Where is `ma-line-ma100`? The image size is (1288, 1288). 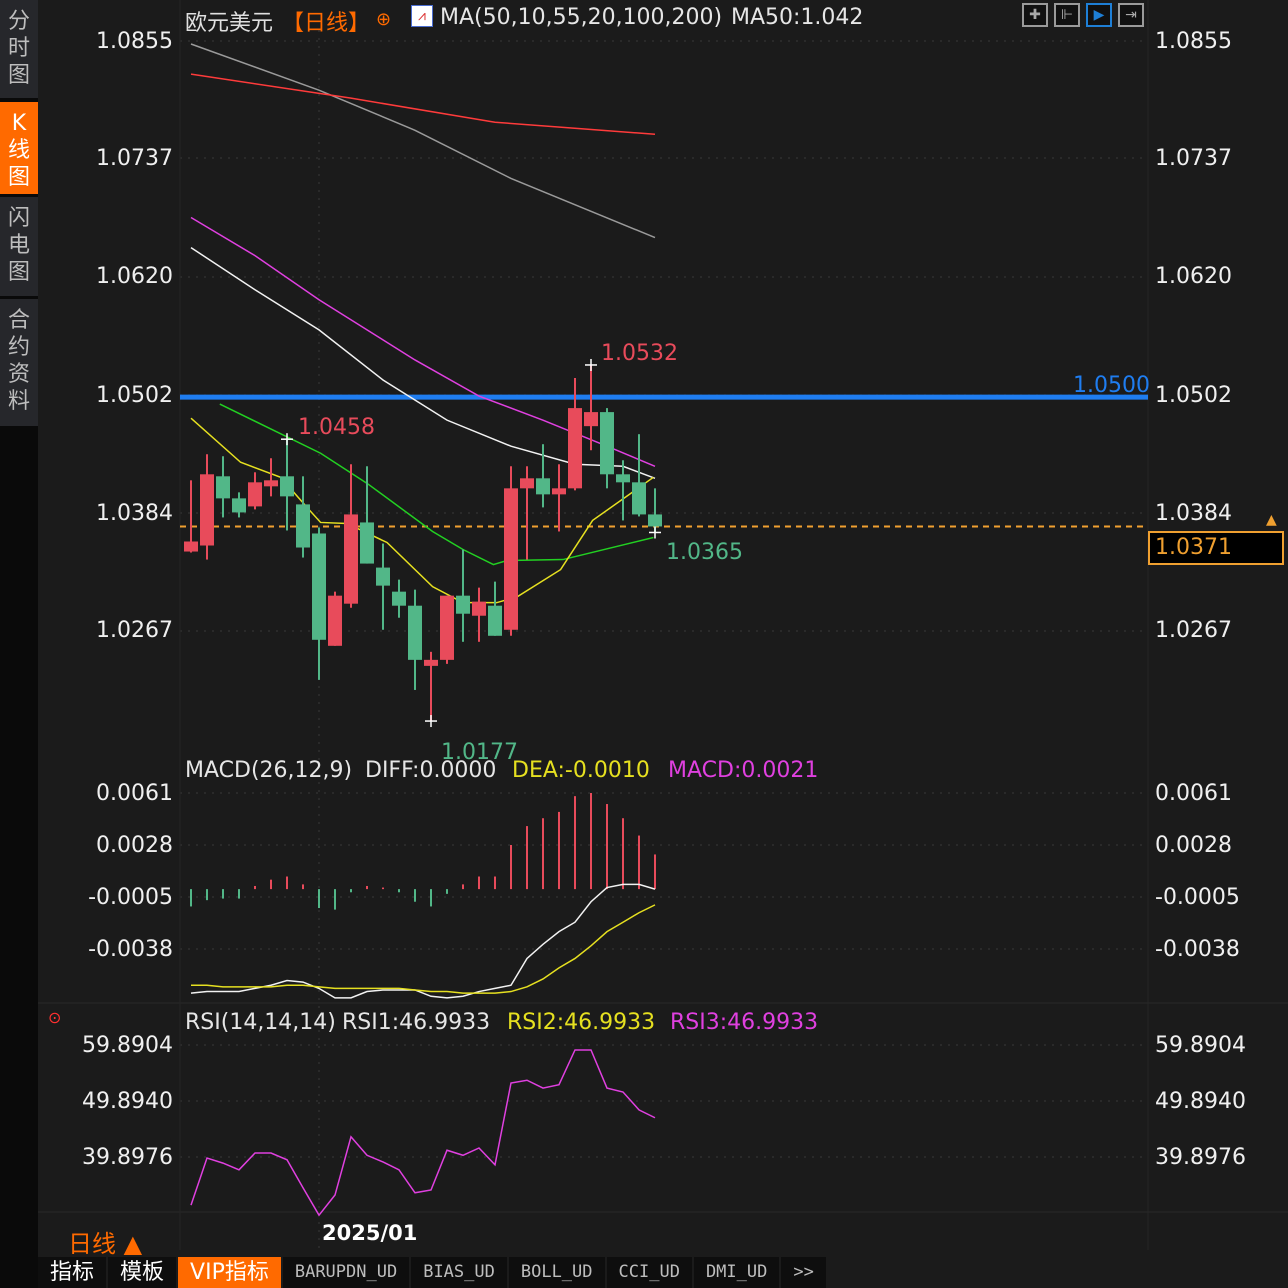
ma-line-ma100 is located at coordinates (423, 104).